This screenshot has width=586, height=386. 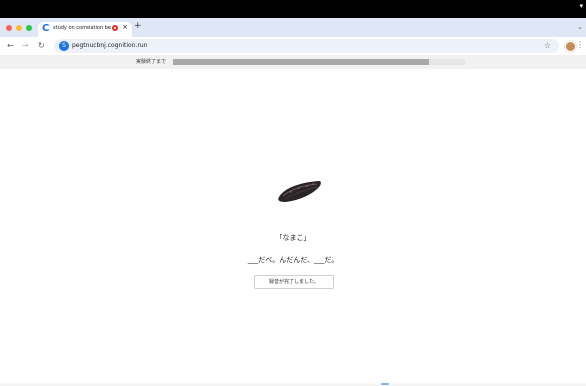 I want to click on window-menu-icon: ▾, so click(x=581, y=6).